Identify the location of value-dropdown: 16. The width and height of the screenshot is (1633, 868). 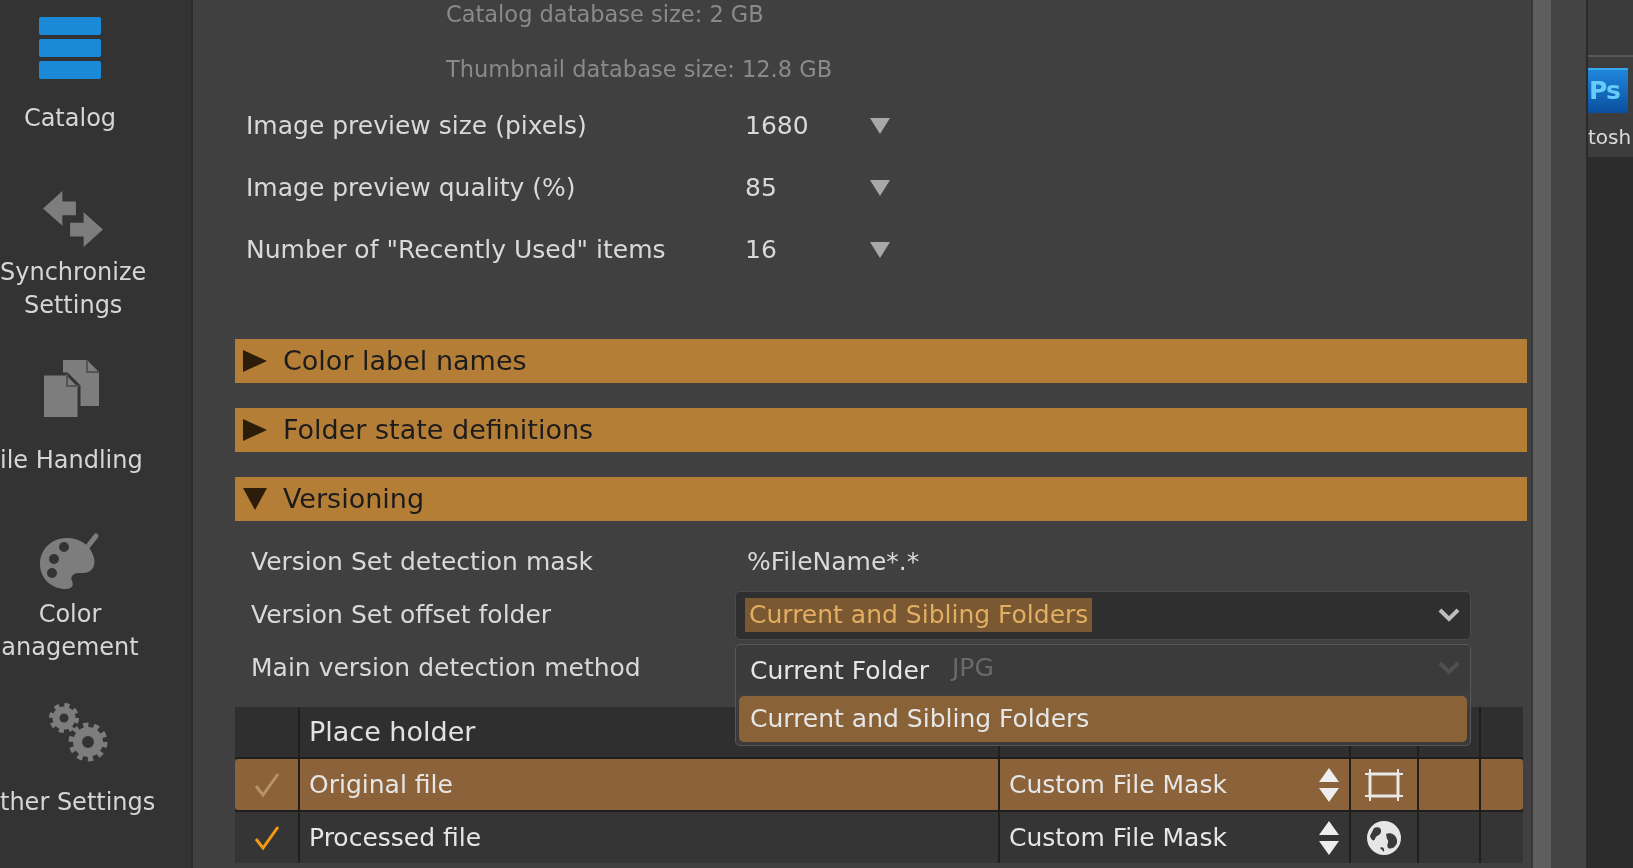
(817, 250).